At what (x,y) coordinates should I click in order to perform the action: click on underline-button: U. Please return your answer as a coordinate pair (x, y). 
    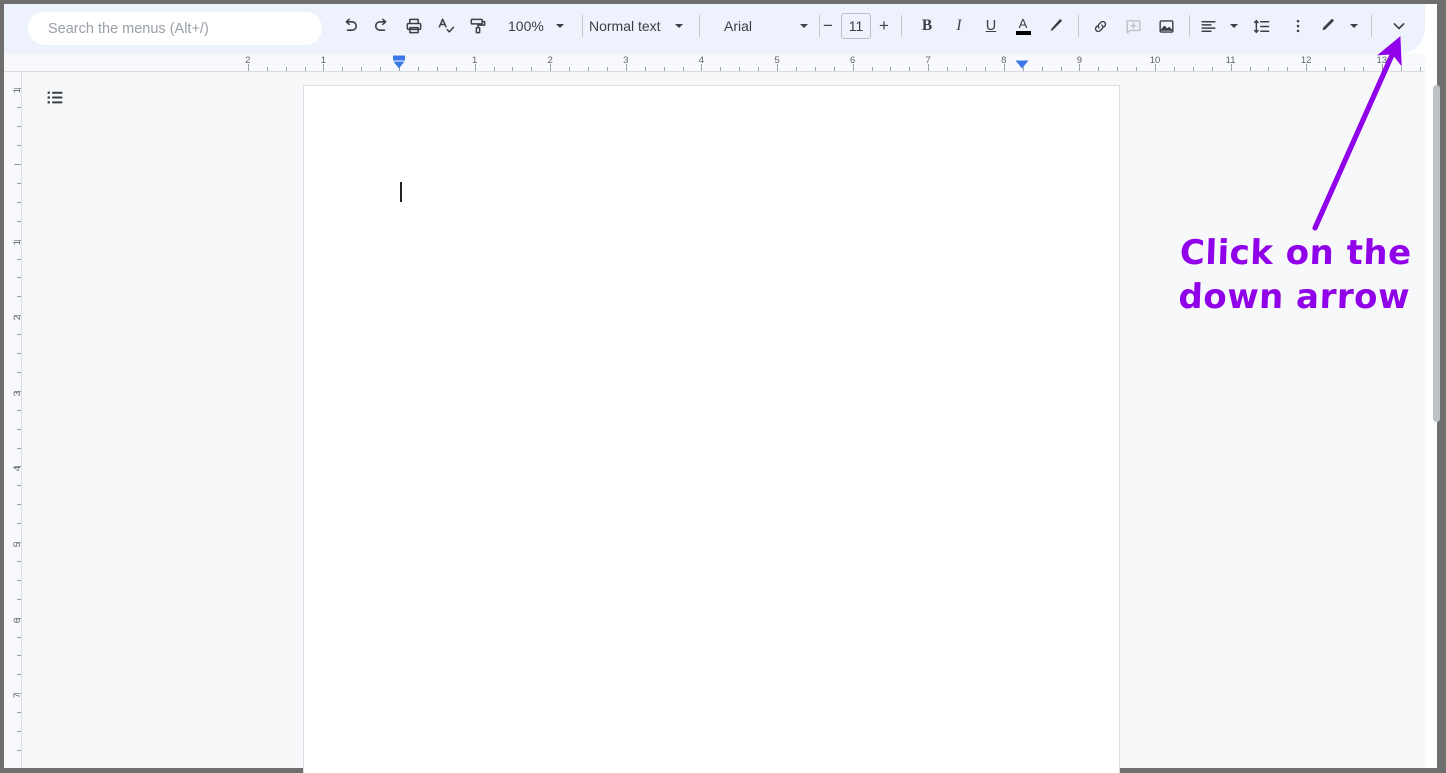
    Looking at the image, I should click on (991, 26).